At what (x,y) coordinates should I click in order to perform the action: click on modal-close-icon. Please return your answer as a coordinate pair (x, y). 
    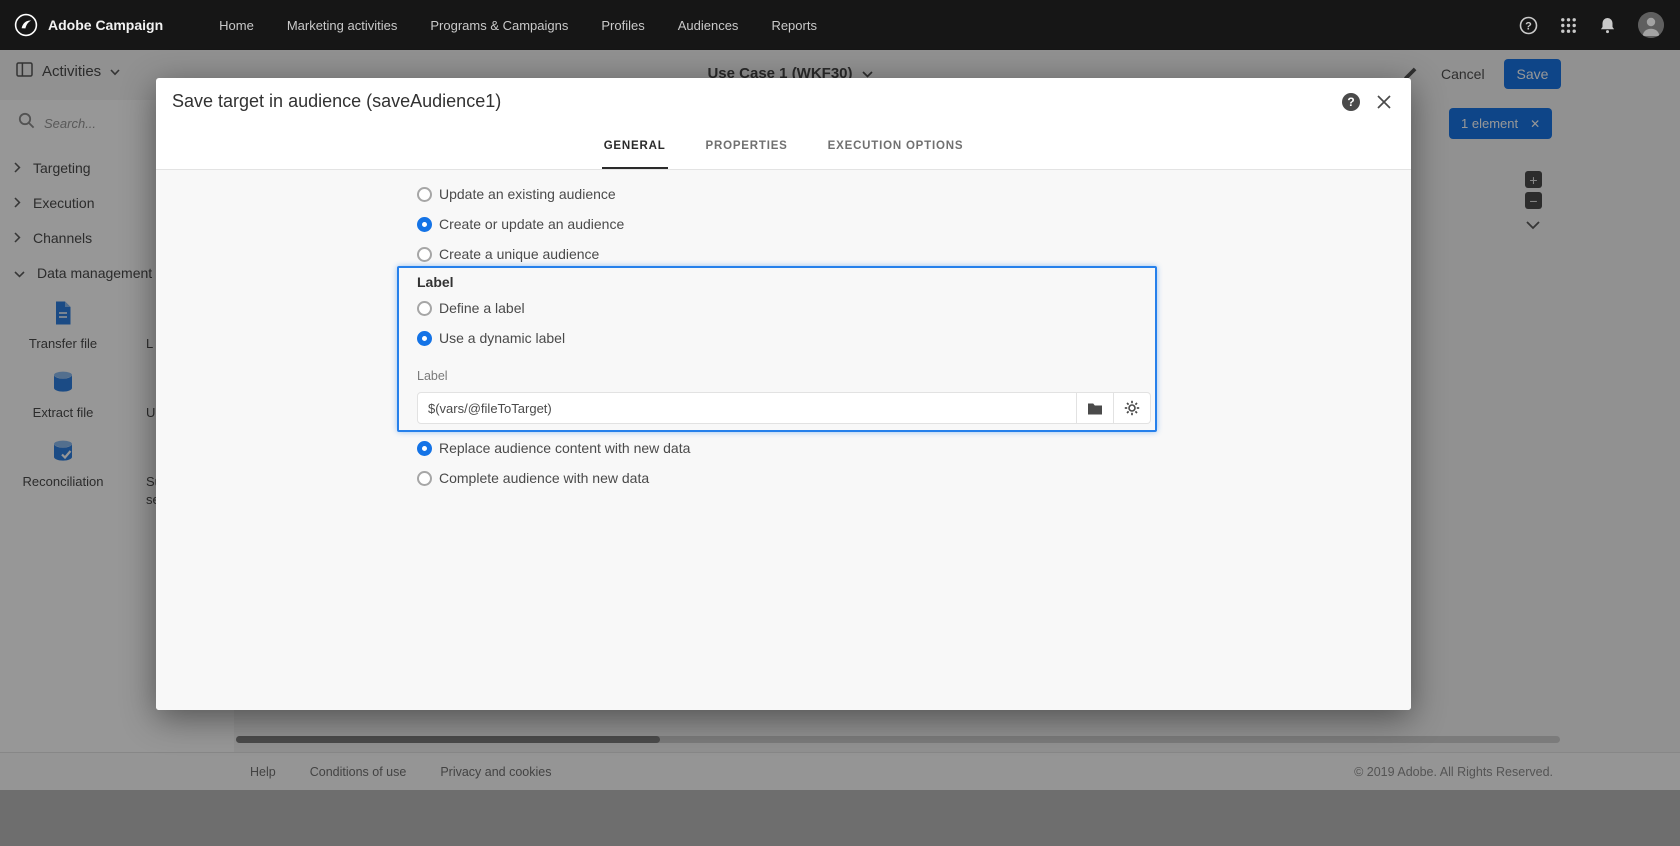
    Looking at the image, I should click on (1384, 101).